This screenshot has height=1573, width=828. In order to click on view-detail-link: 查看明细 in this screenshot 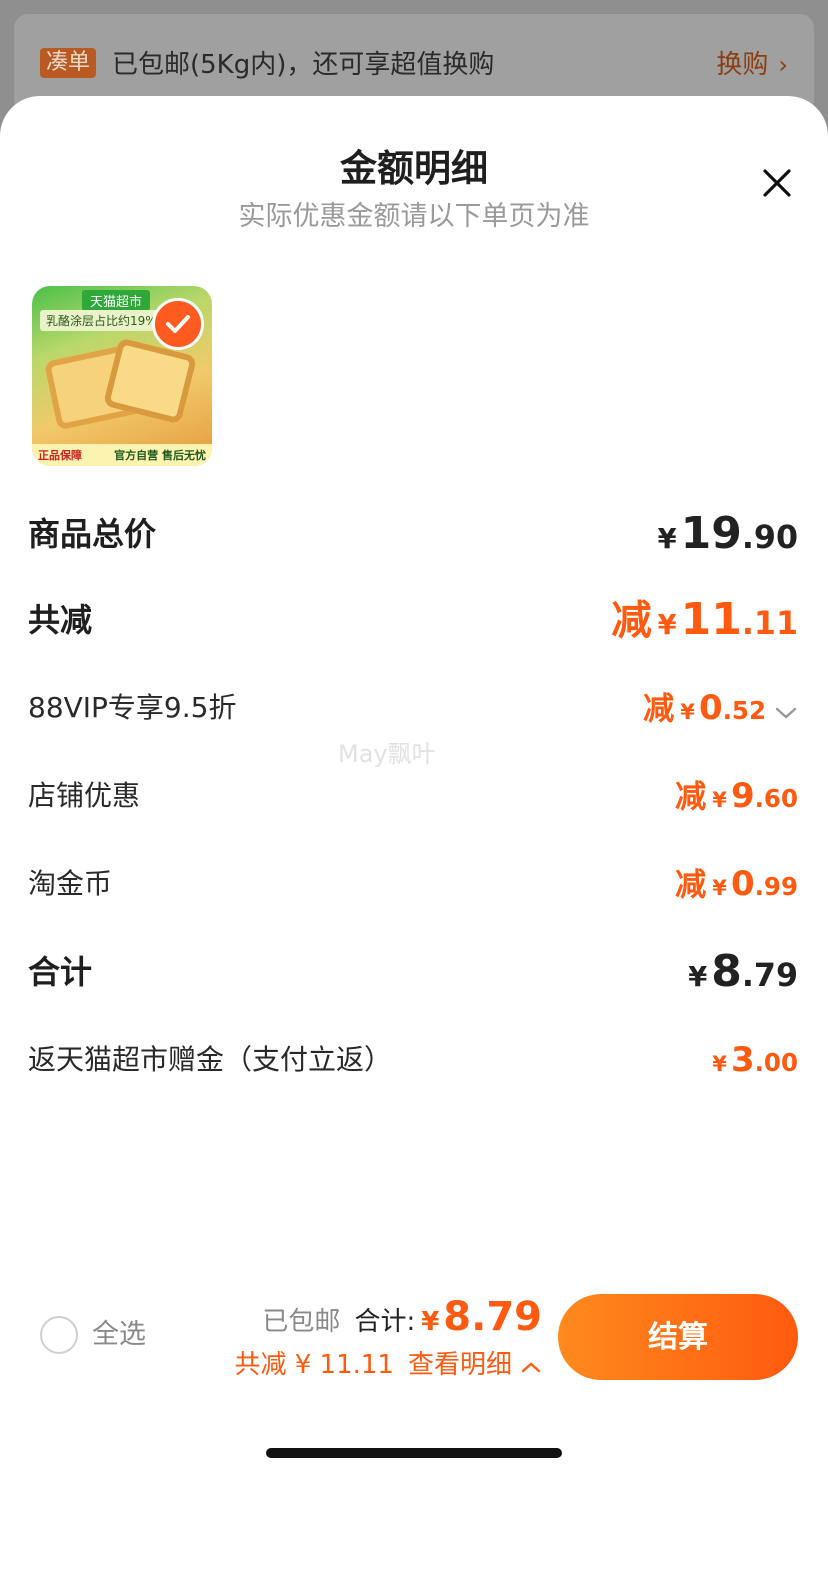, I will do `click(460, 1365)`.